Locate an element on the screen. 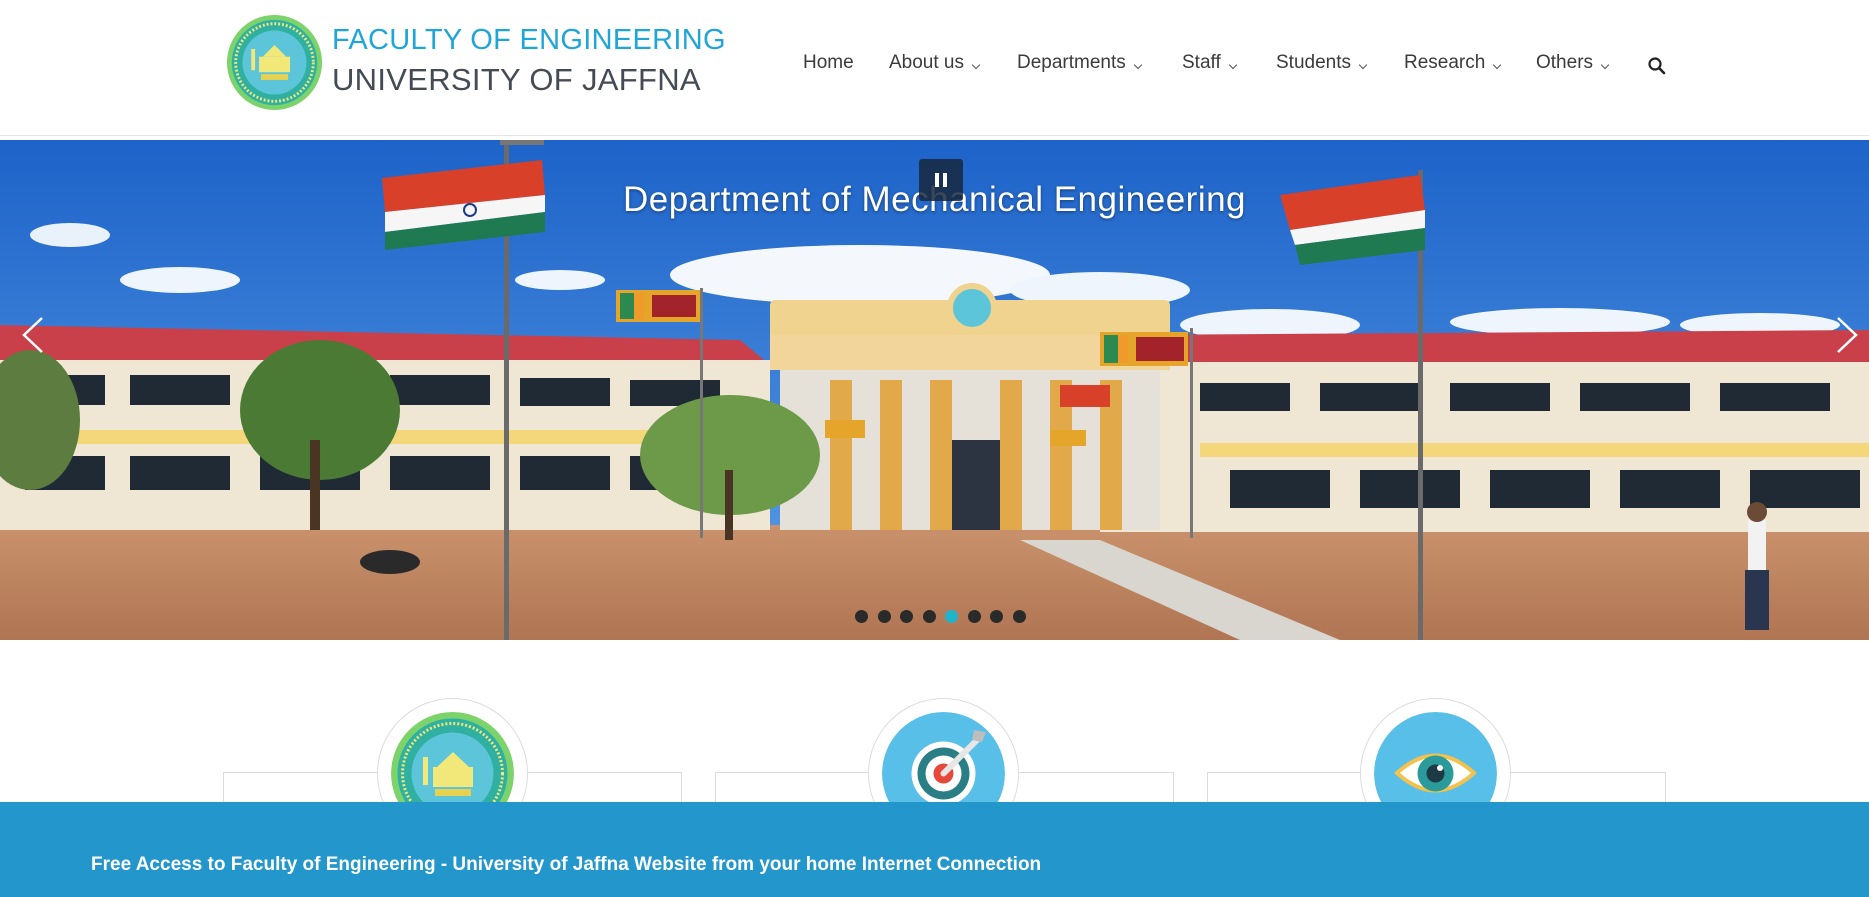 This screenshot has width=1869, height=897. pause-icon is located at coordinates (941, 180).